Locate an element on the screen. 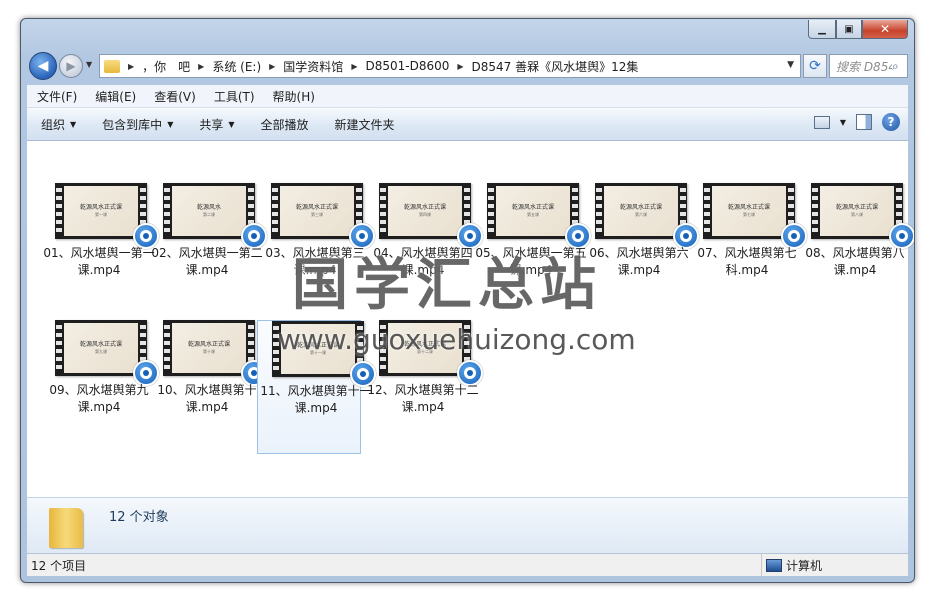  thumbnail-subtitle: 第十课 is located at coordinates (209, 351).